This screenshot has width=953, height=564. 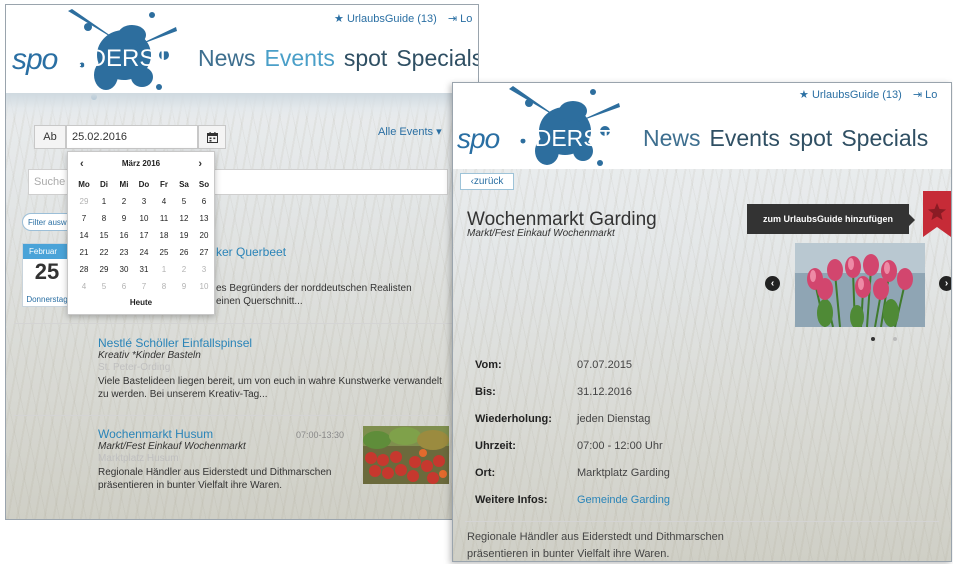 What do you see at coordinates (175, 343) in the screenshot?
I see `event-title-2: Nestlé Schöller Einfallspinsel` at bounding box center [175, 343].